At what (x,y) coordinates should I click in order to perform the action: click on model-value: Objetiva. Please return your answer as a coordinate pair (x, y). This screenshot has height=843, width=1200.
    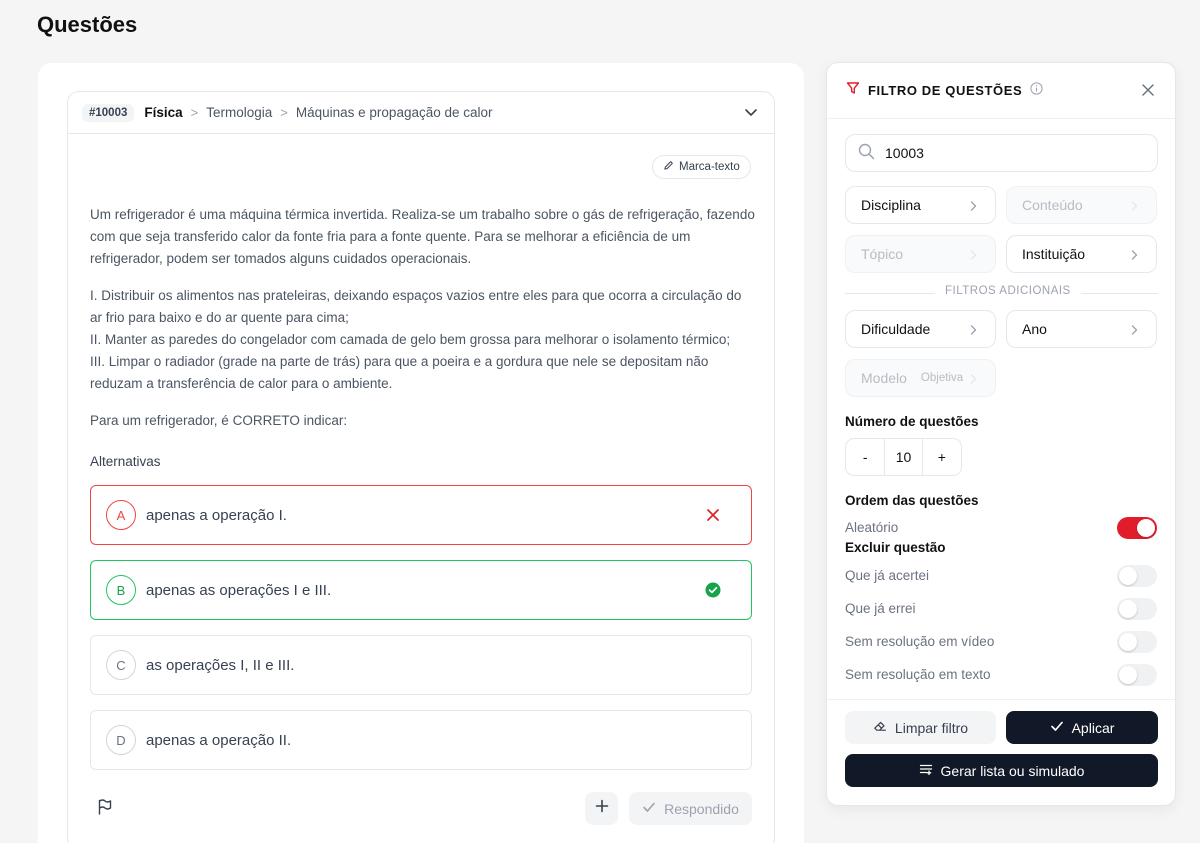
    Looking at the image, I should click on (942, 378).